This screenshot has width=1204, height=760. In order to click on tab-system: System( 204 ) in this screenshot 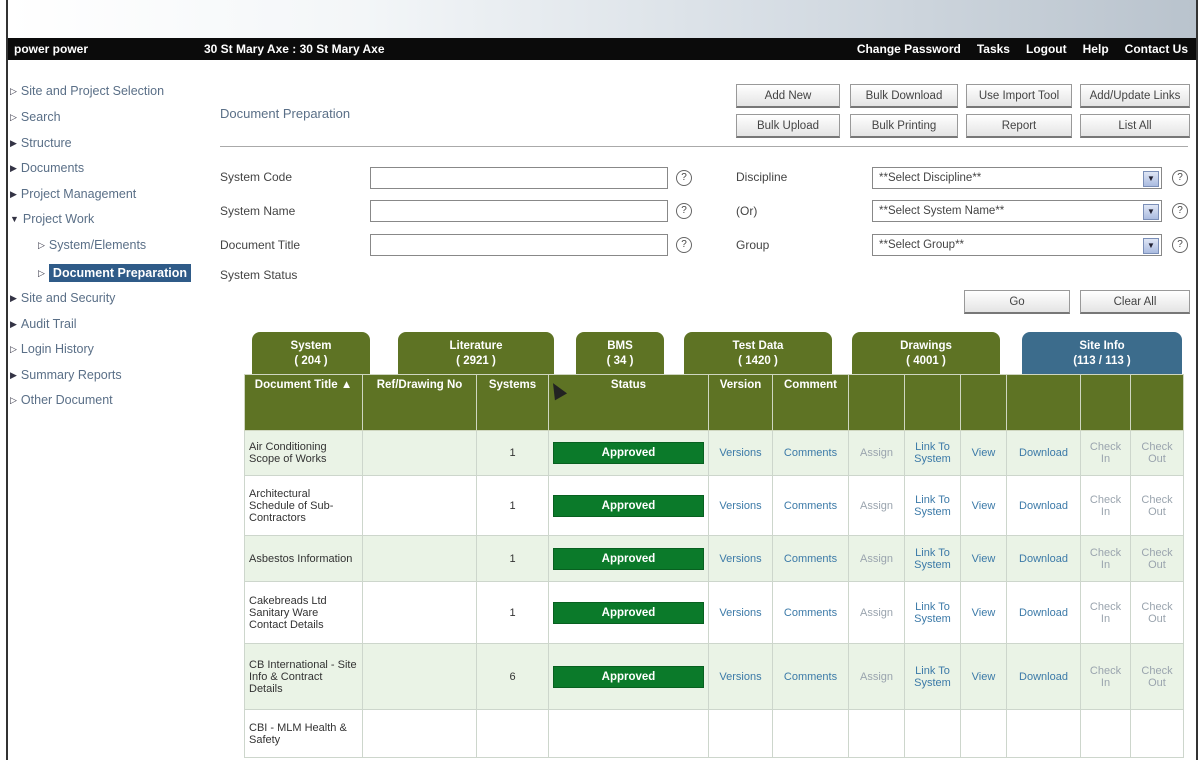, I will do `click(311, 355)`.